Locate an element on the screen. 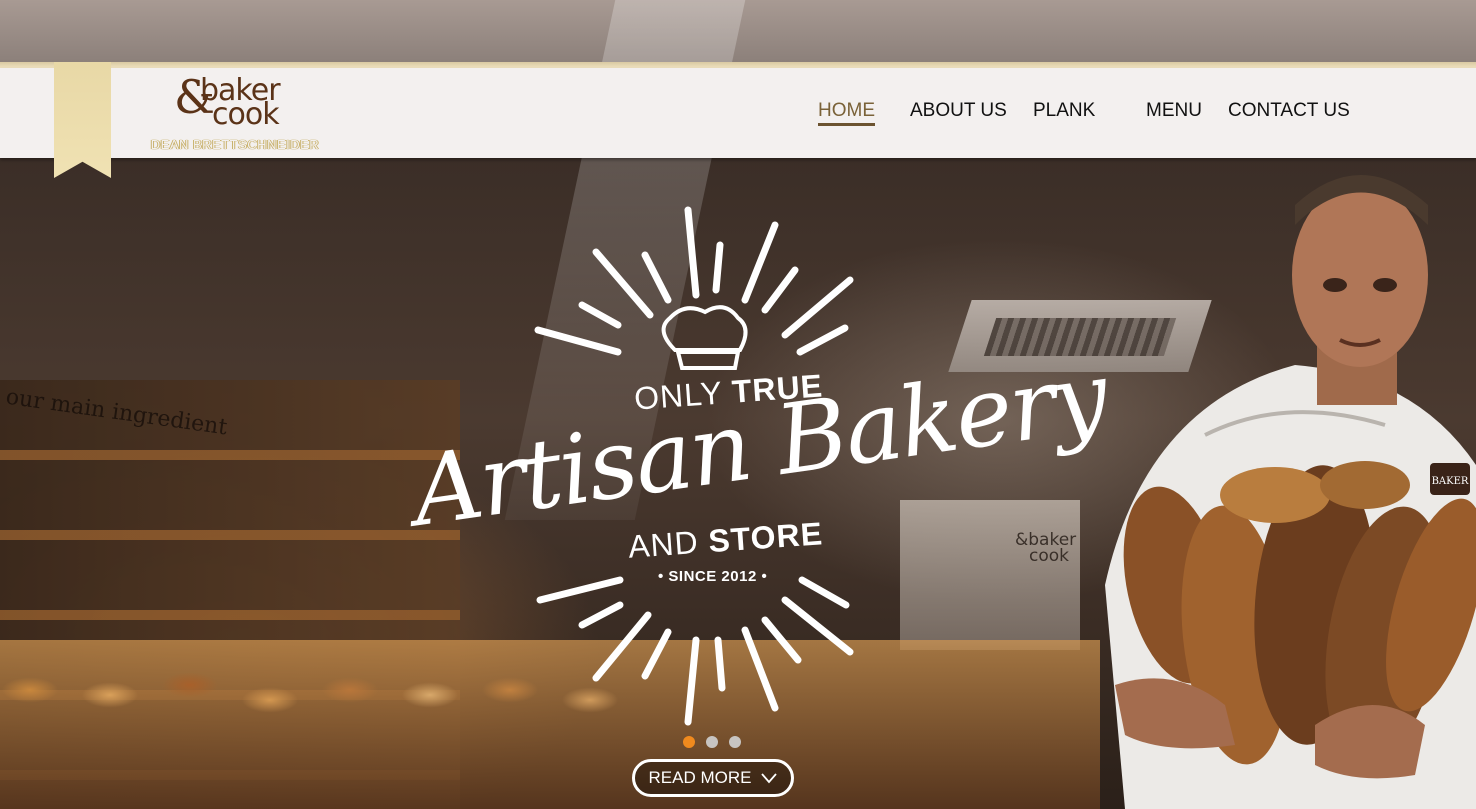 This screenshot has width=1476, height=809. brand-logo: & baker cook DEAN BRETTSCHNEIDER is located at coordinates (235, 114).